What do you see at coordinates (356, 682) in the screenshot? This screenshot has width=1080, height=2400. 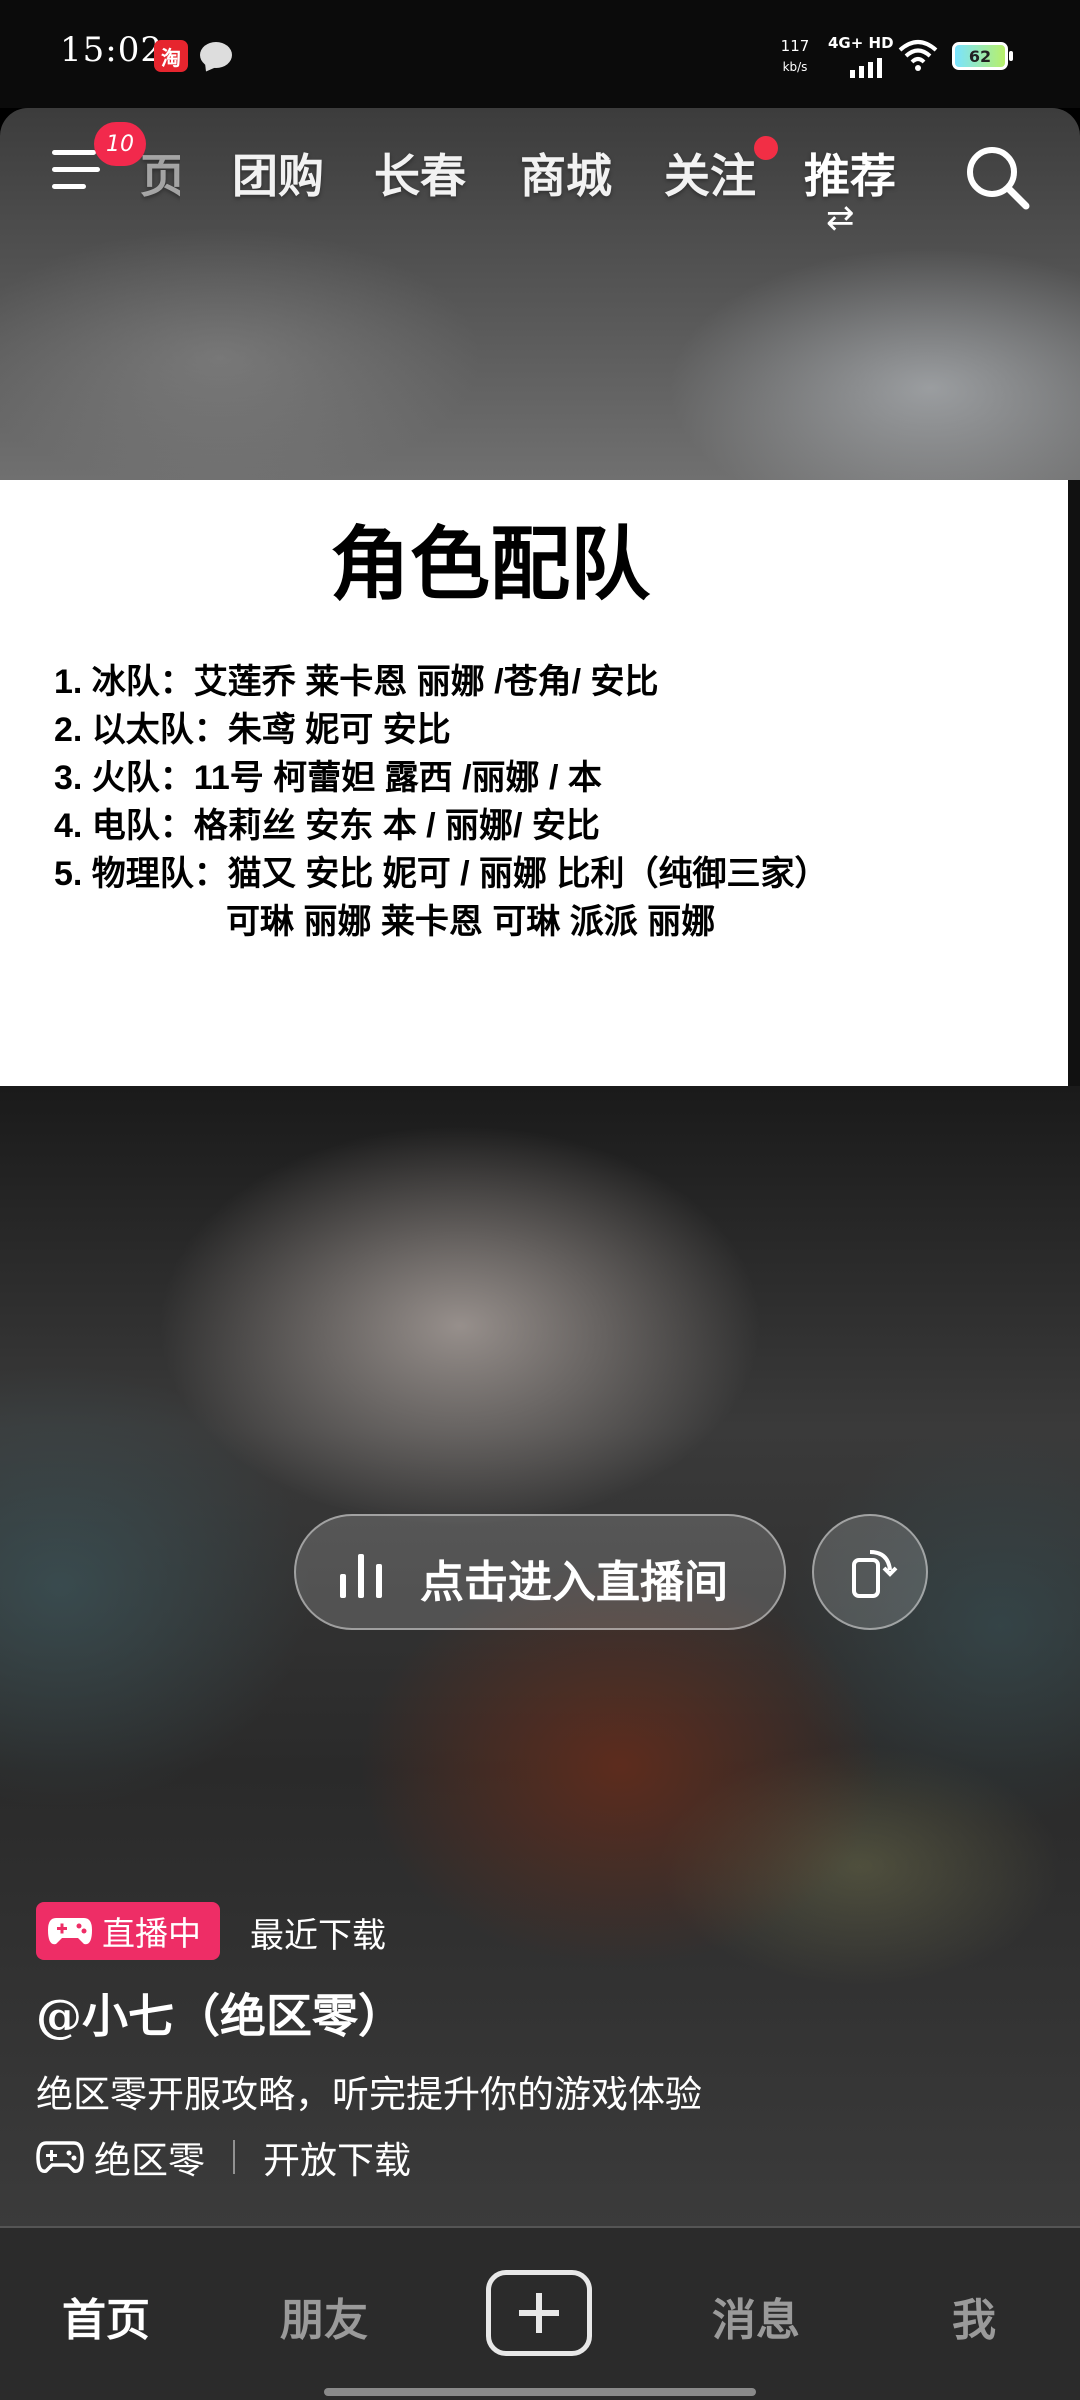 I see `document-line-ice: 1. 冰队：艾莲乔 莱卡恩 丽娜 /苍角/ 安比` at bounding box center [356, 682].